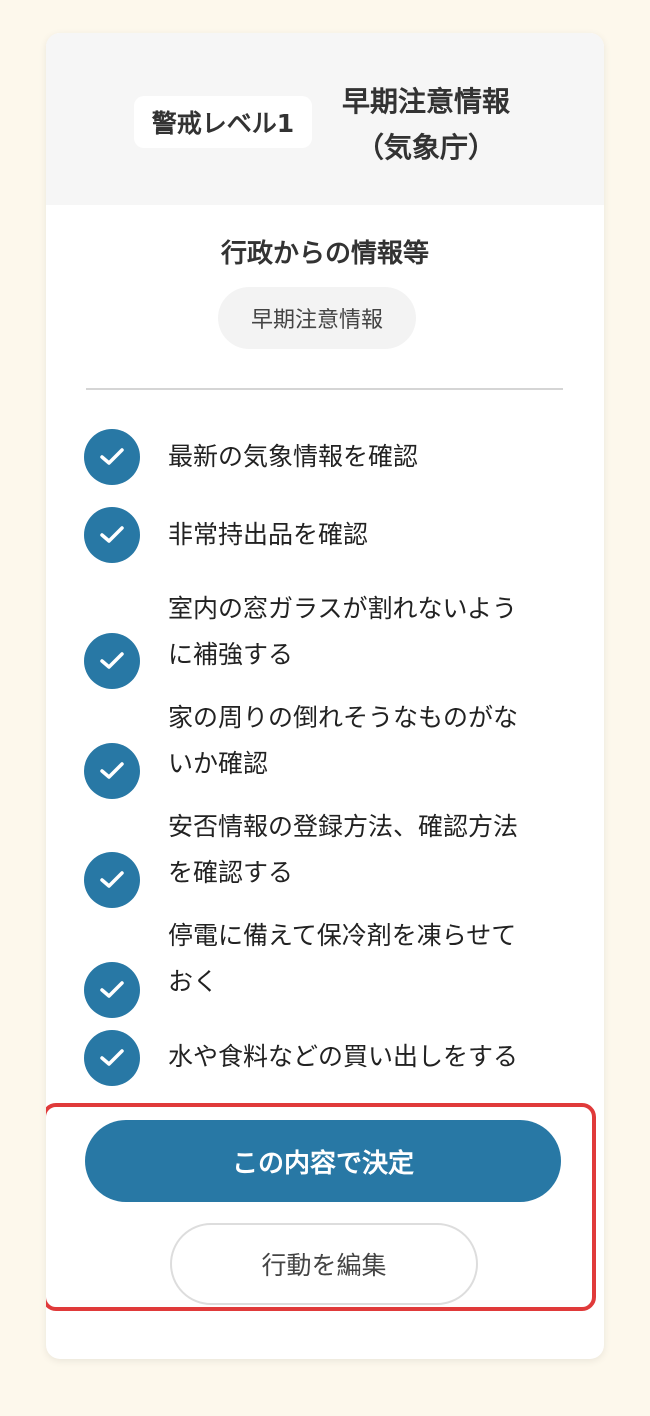 This screenshot has height=1416, width=650. Describe the element at coordinates (342, 958) in the screenshot. I see `checklist-item-text: 停電に備えて保冷剤を凍らせて おく` at that location.